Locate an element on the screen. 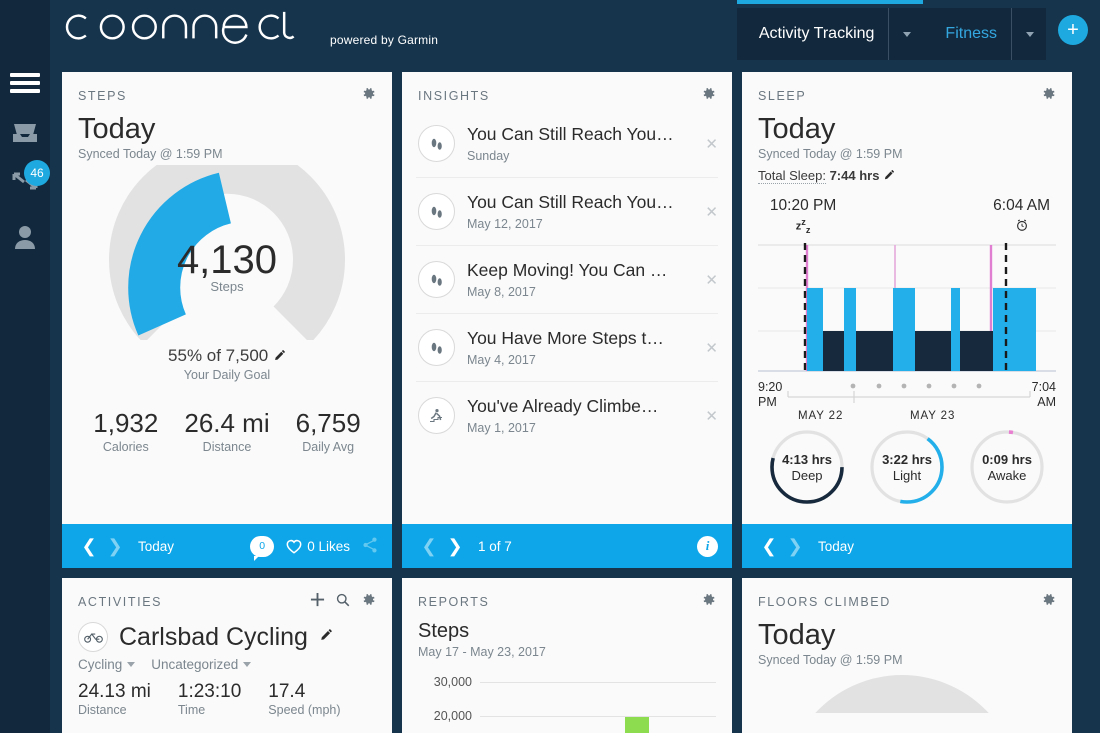 This screenshot has height=733, width=1100. alarm-clock-icon is located at coordinates (1021, 226).